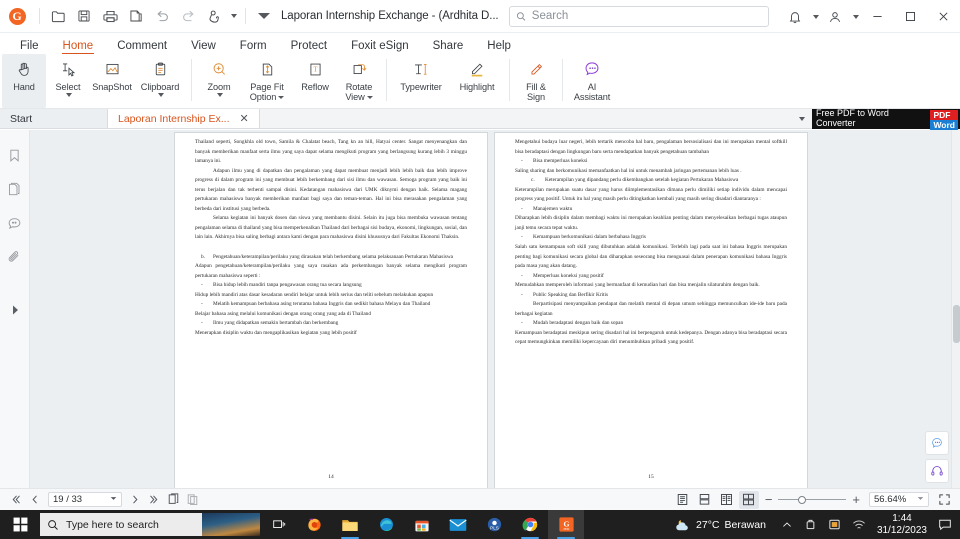 This screenshot has width=960, height=539. What do you see at coordinates (499, 47) in the screenshot?
I see `menu-help: Help` at bounding box center [499, 47].